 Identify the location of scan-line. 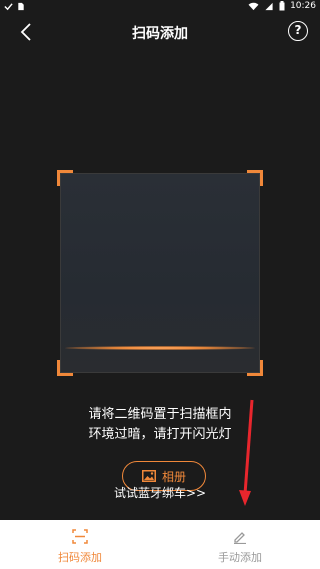
(160, 348).